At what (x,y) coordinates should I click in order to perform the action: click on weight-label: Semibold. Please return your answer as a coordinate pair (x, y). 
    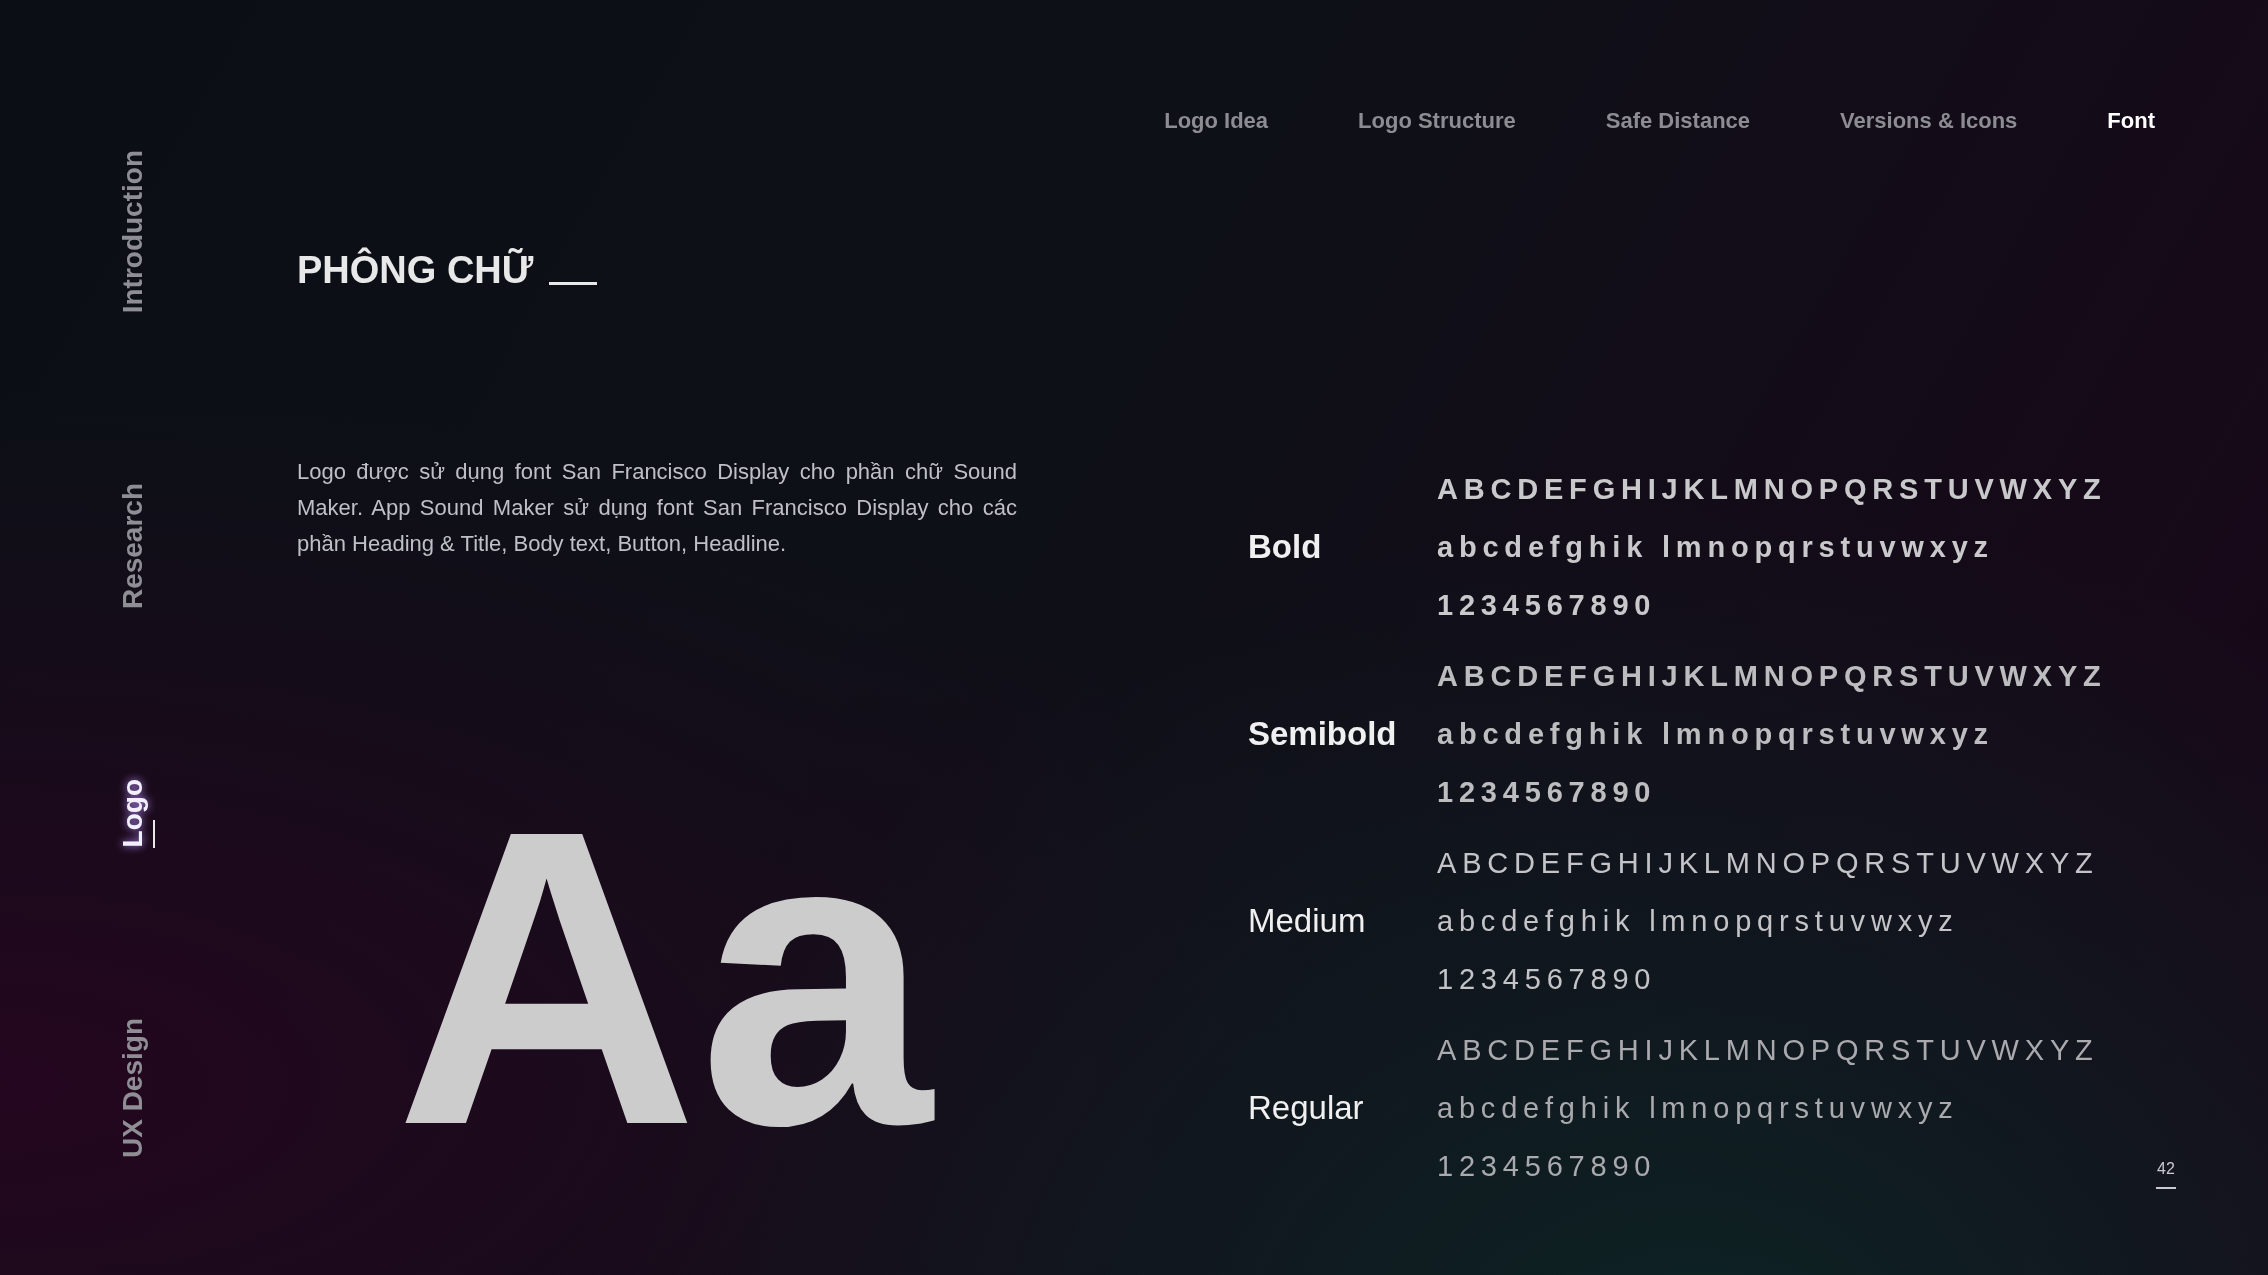
    Looking at the image, I should click on (1323, 734).